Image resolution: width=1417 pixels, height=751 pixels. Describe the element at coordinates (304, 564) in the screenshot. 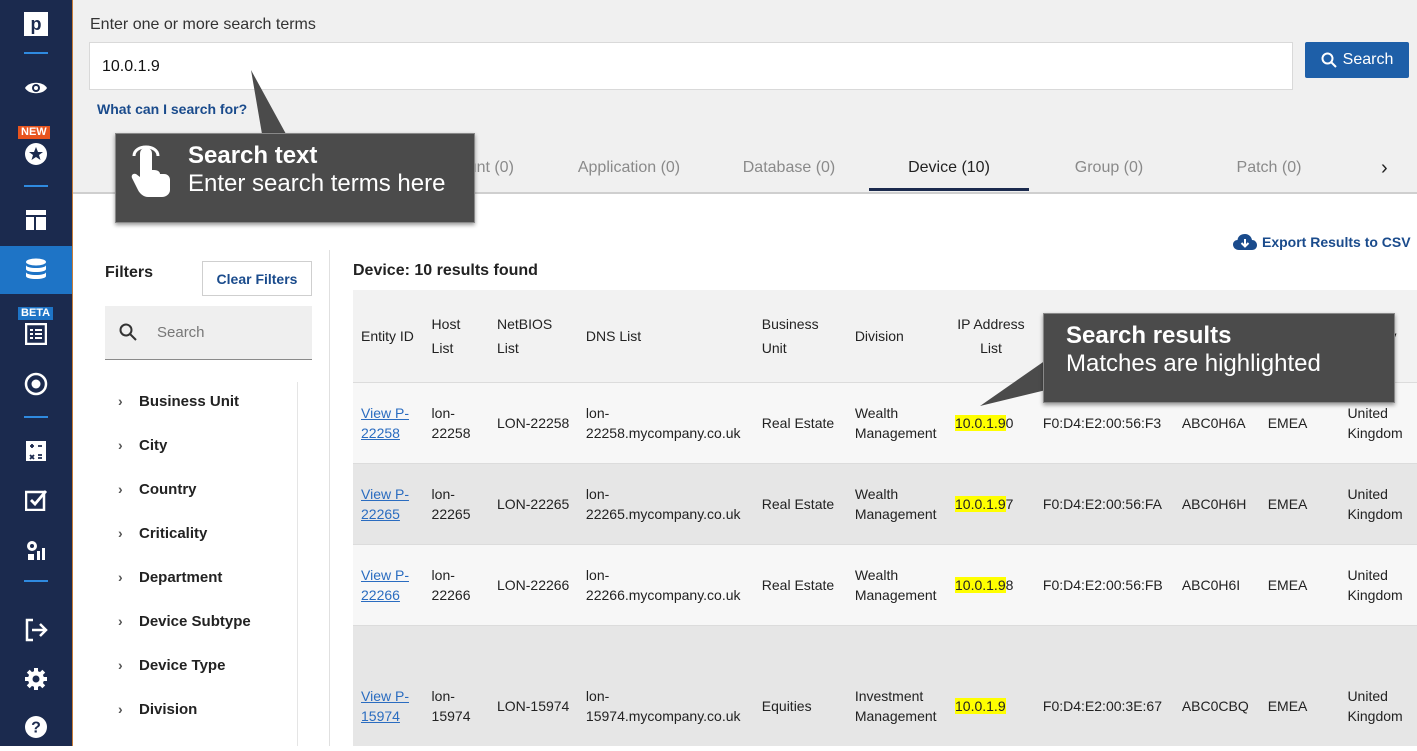

I see `filter-scrollbar` at that location.